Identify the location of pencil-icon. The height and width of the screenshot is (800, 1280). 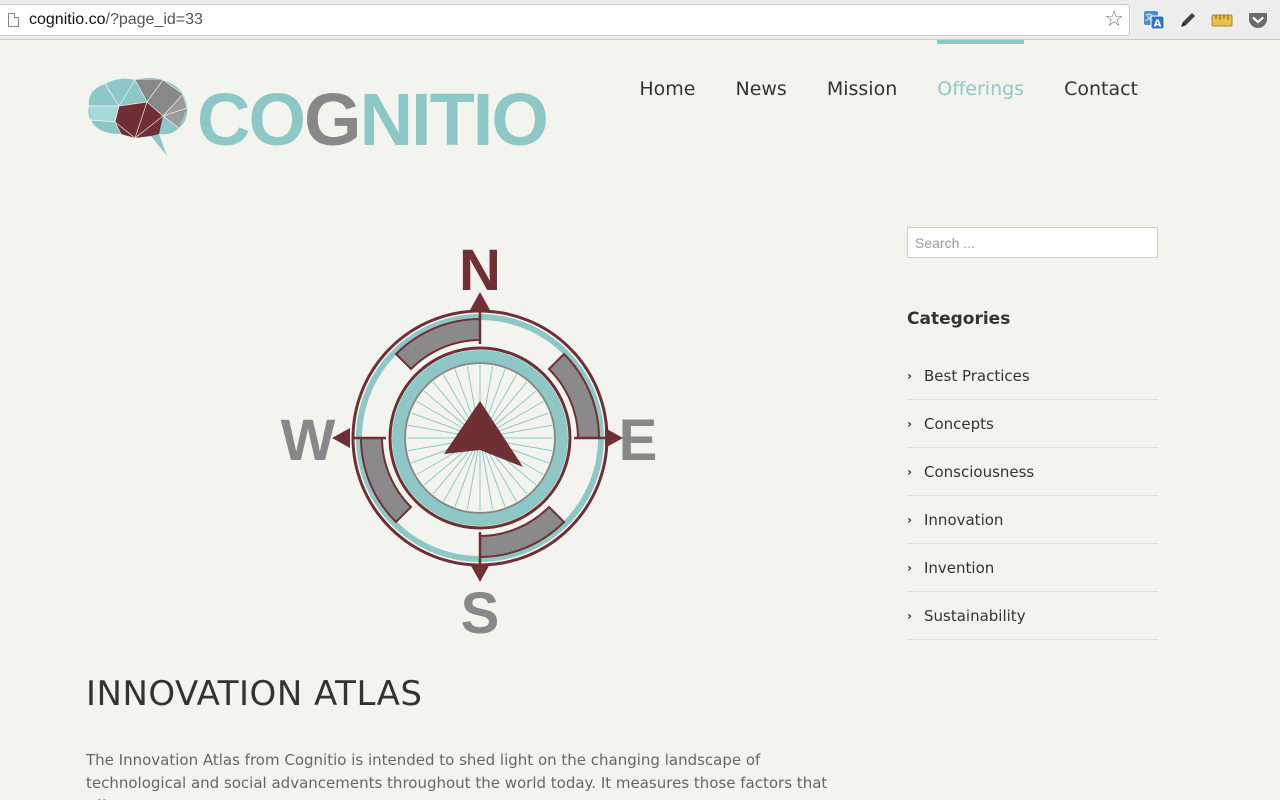
(1188, 20).